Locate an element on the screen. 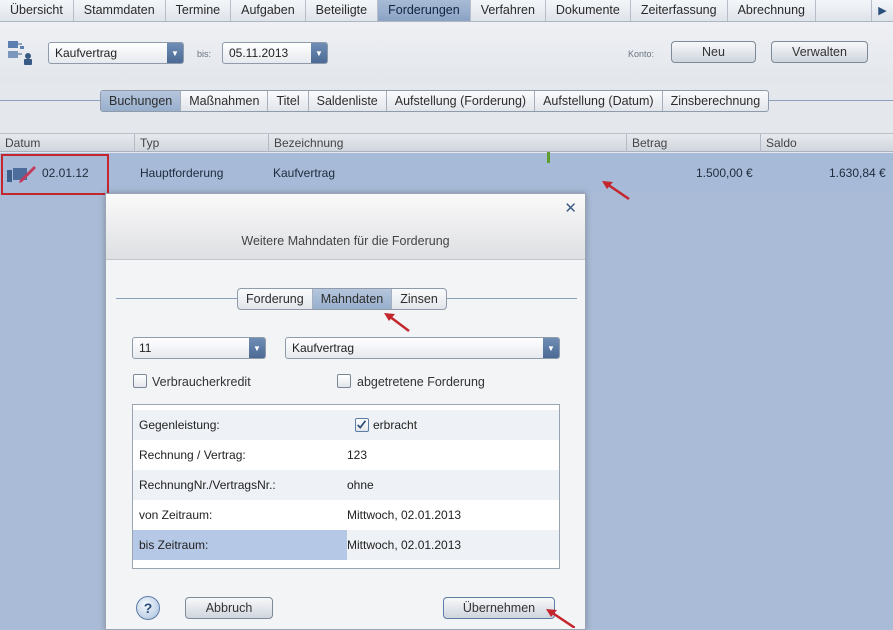 This screenshot has width=893, height=630. dialog-tab-forderung: Forderung is located at coordinates (275, 299).